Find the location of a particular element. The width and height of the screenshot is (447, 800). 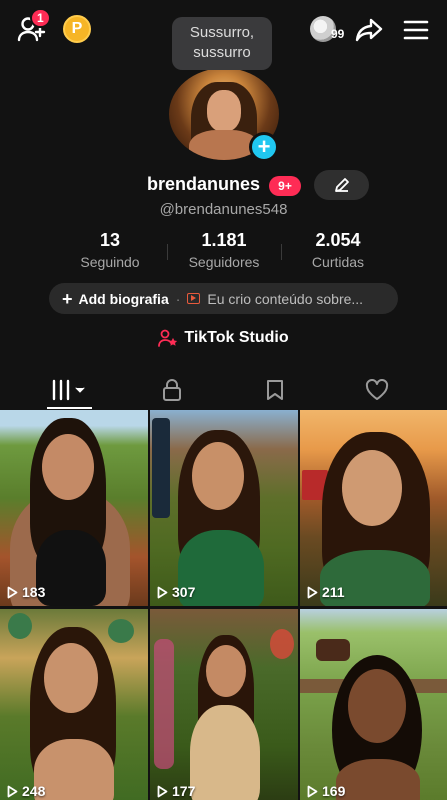

stat-followers: 1.181 Seguidores is located at coordinates (224, 250).